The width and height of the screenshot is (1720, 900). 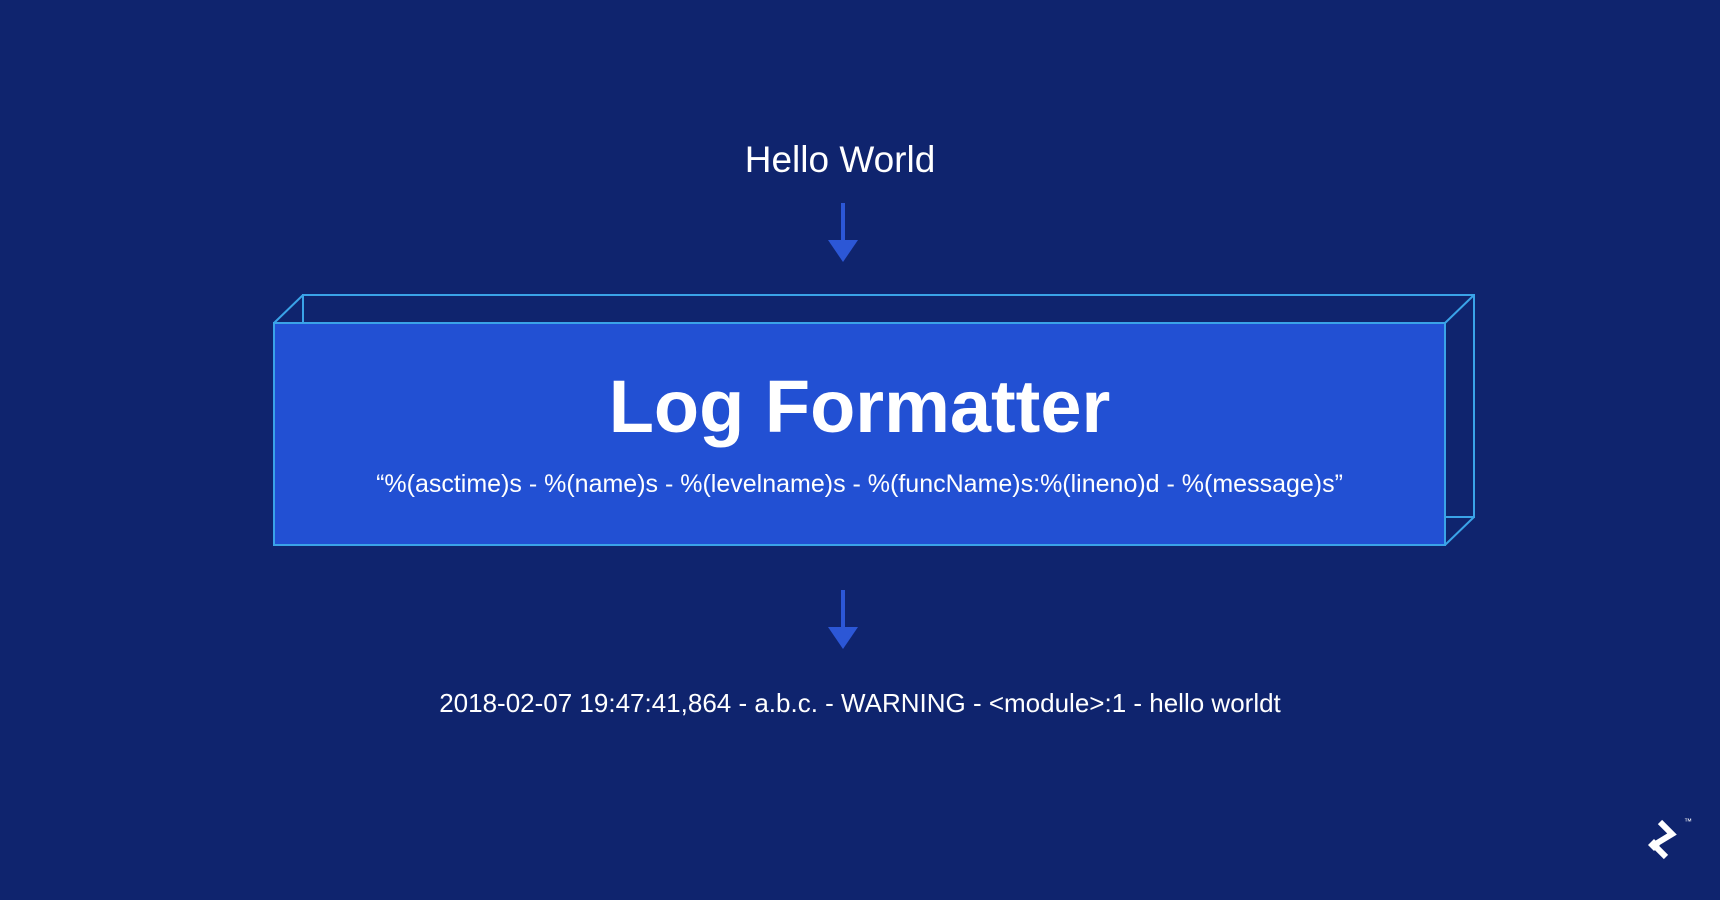 What do you see at coordinates (1670, 838) in the screenshot?
I see `toptal-logo-icon: ™` at bounding box center [1670, 838].